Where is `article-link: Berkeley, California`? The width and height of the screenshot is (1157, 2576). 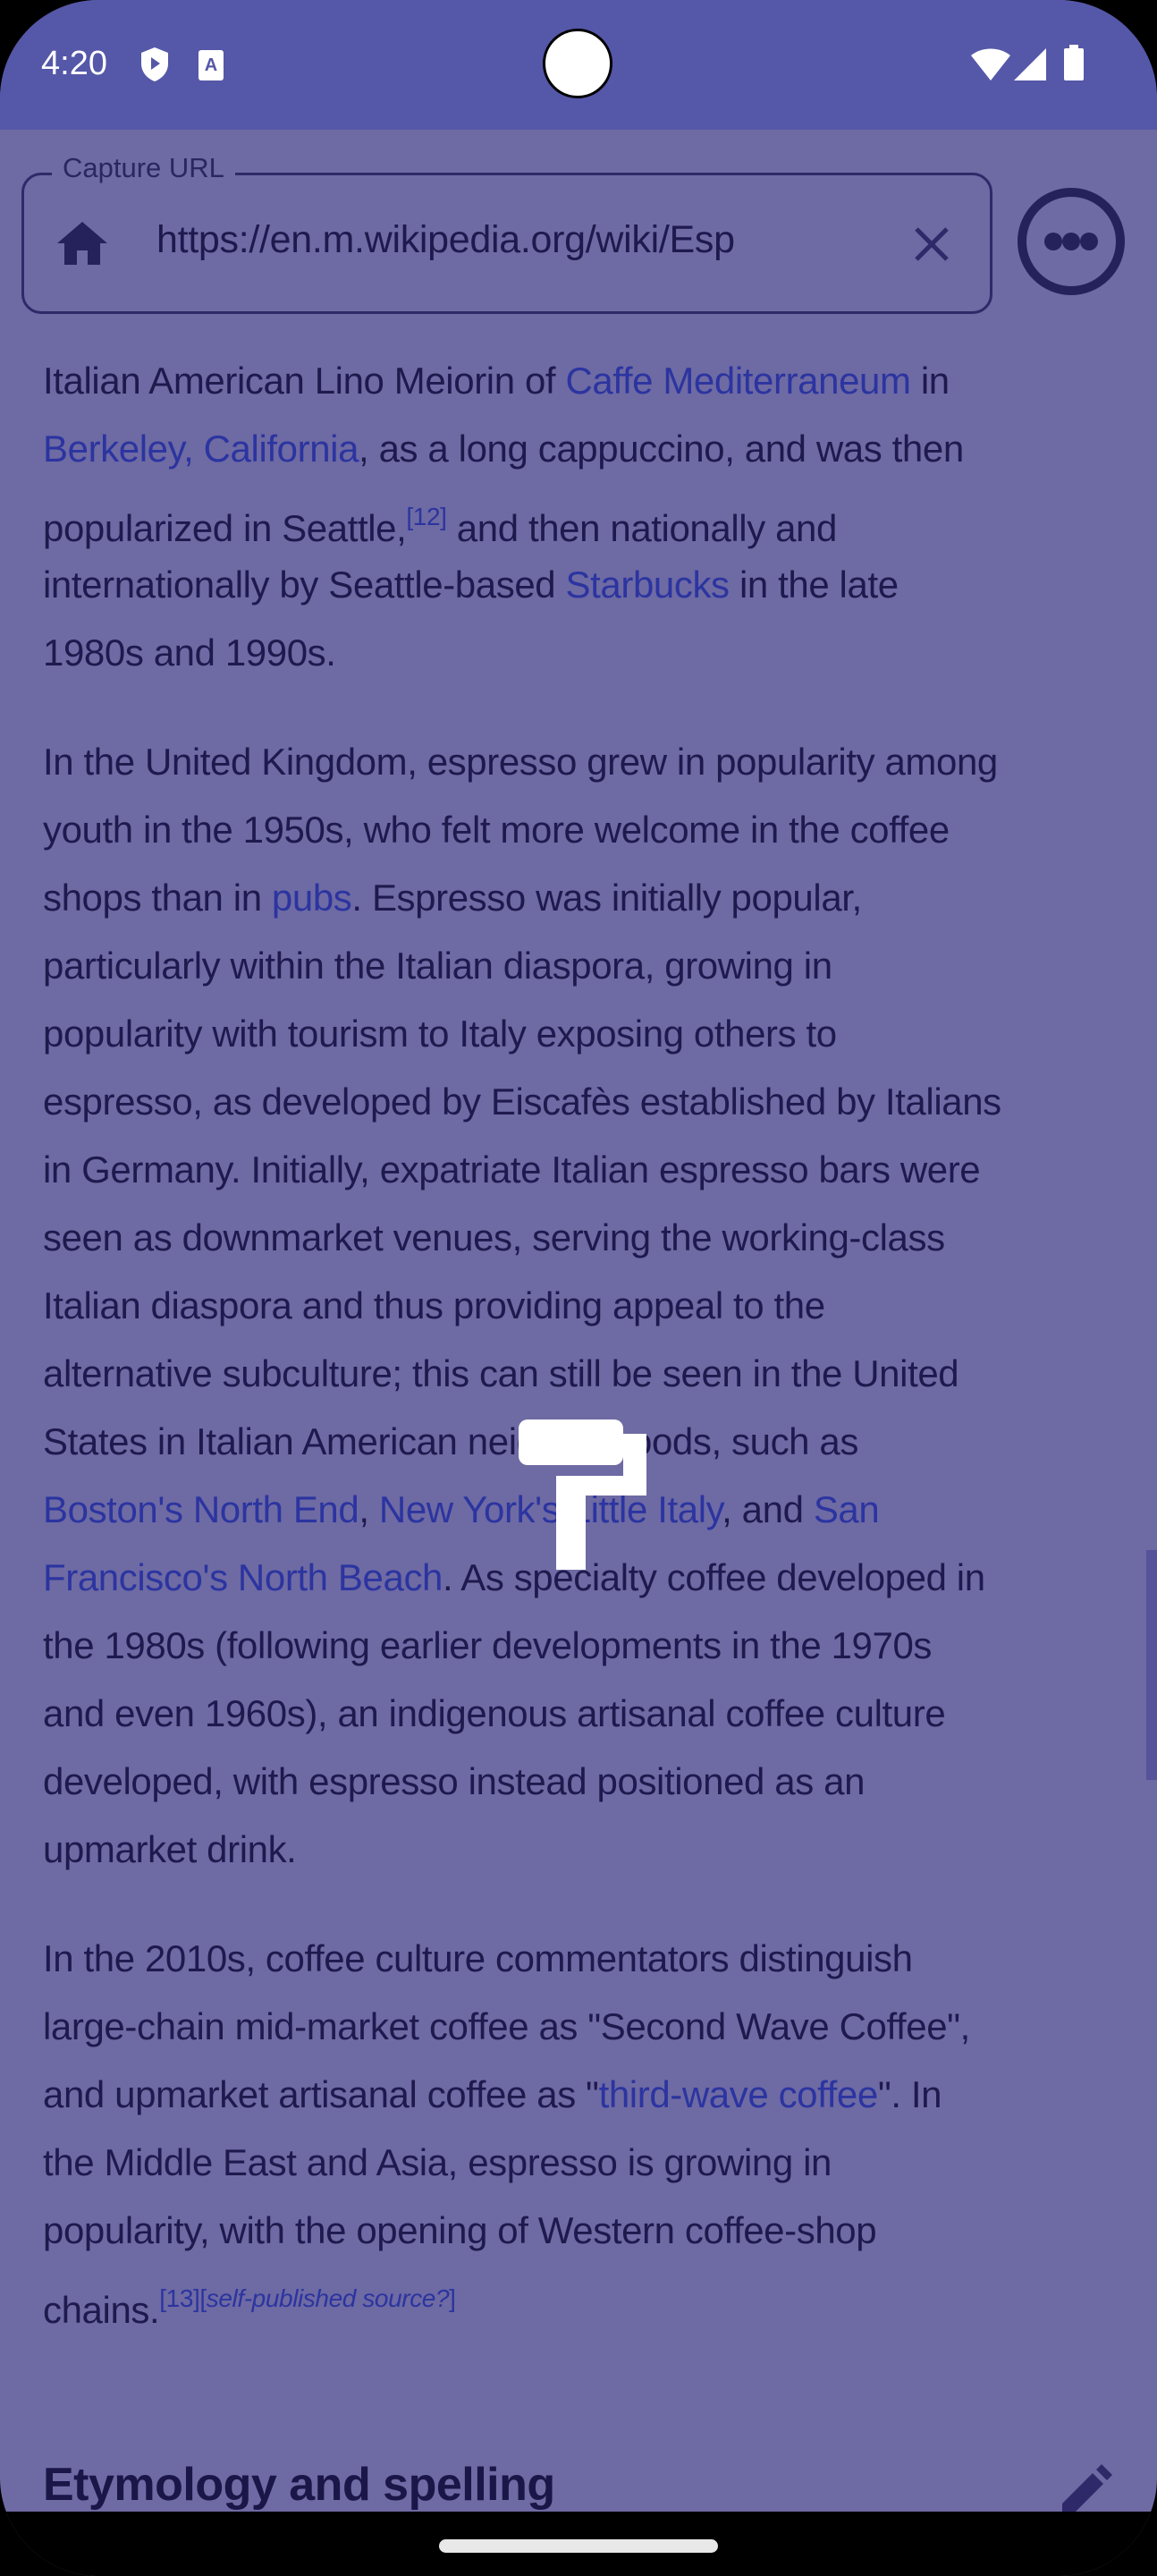 article-link: Berkeley, California is located at coordinates (201, 449).